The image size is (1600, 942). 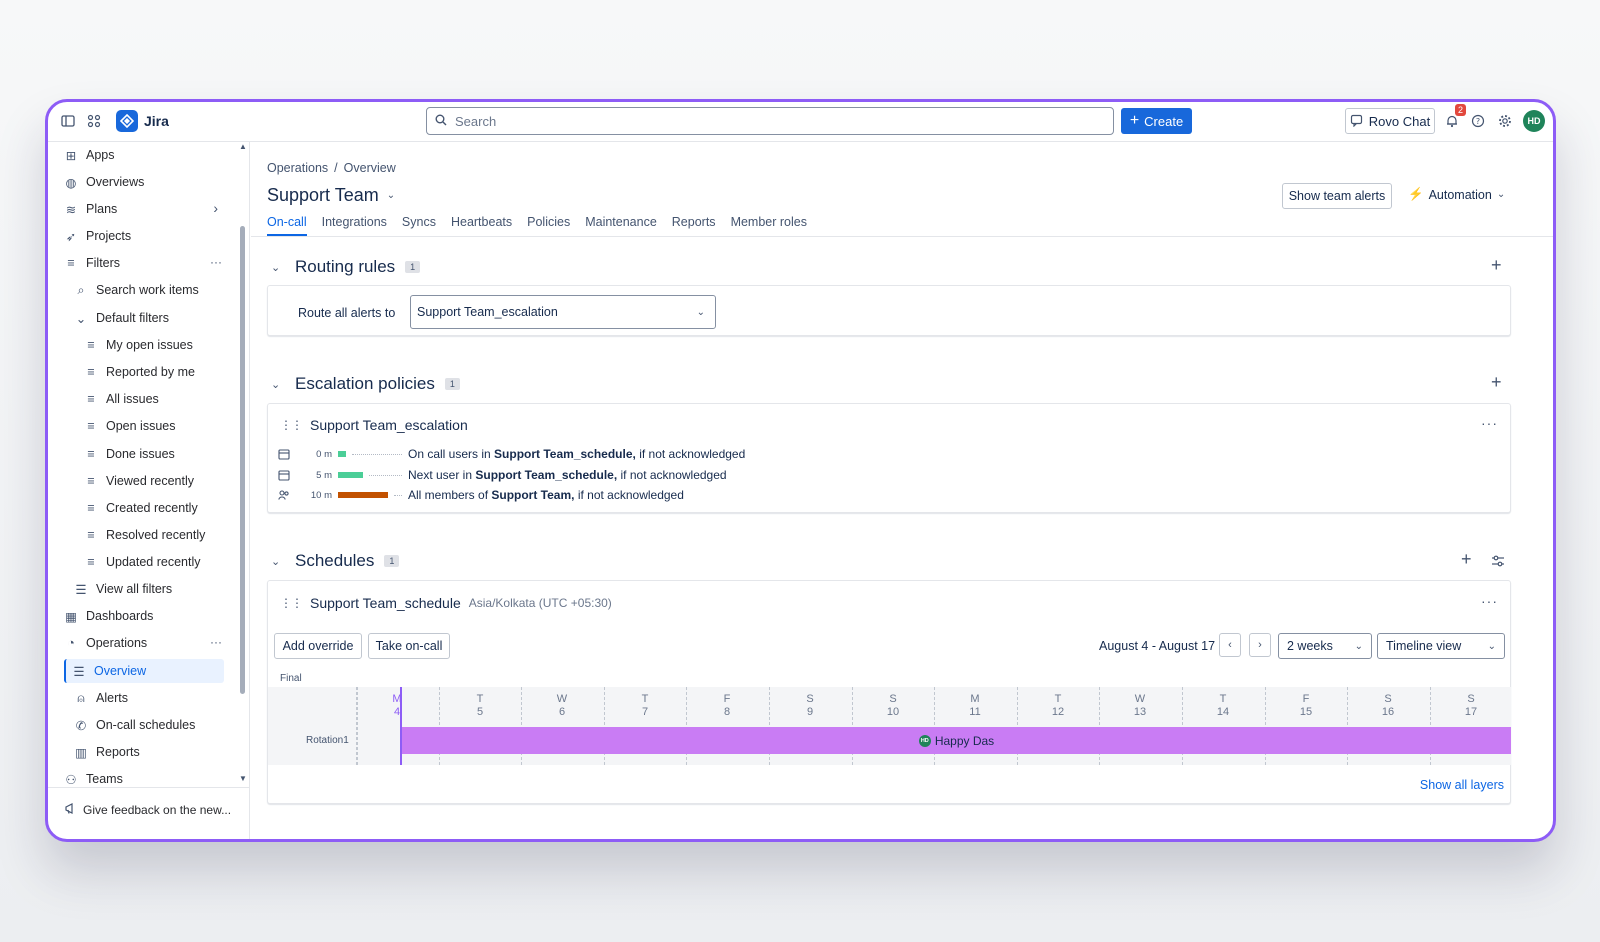 What do you see at coordinates (1496, 265) in the screenshot?
I see `add-routing-rule-icon: +` at bounding box center [1496, 265].